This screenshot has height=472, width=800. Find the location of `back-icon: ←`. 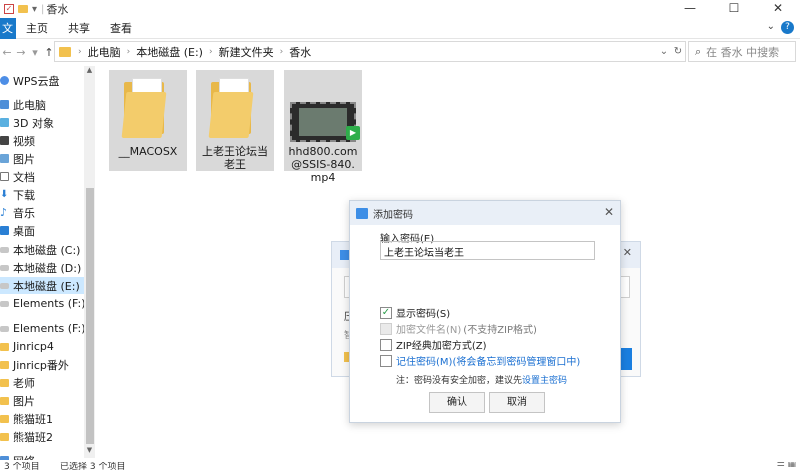

back-icon: ← is located at coordinates (7, 52).